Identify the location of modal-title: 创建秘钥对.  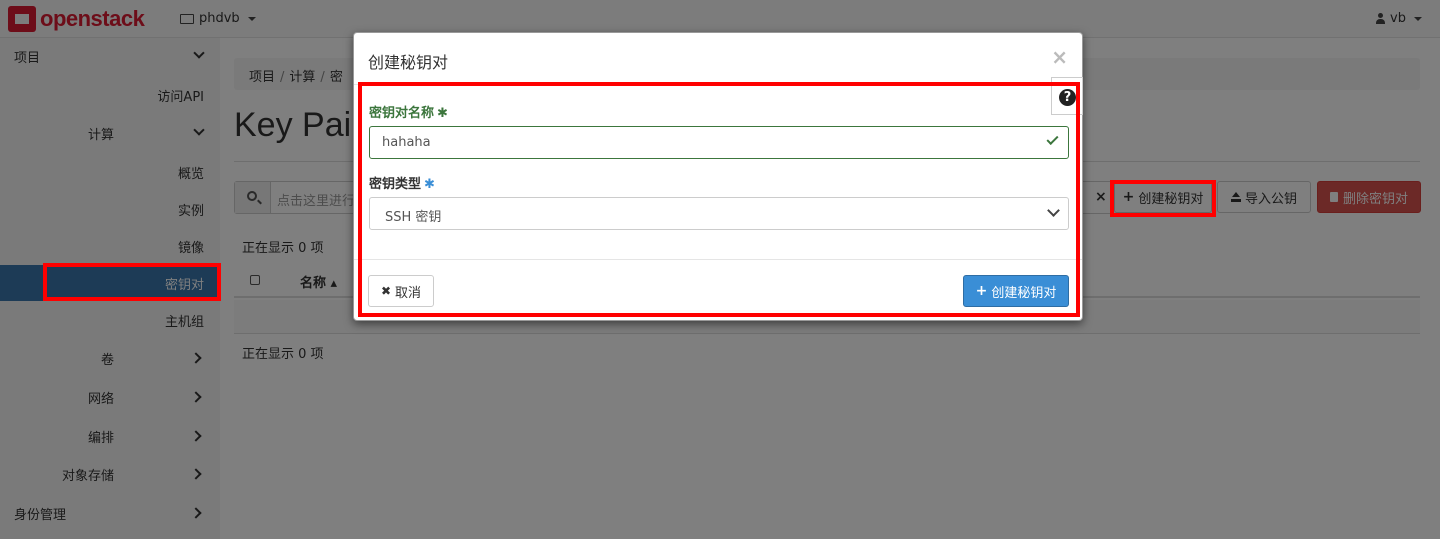
(408, 62).